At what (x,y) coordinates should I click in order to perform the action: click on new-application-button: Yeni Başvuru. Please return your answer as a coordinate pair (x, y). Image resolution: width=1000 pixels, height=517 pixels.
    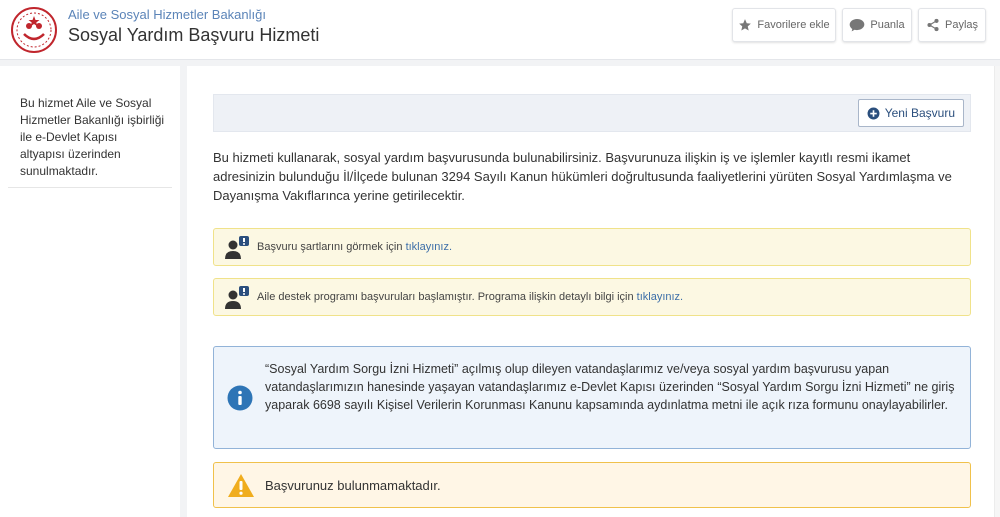
    Looking at the image, I should click on (910, 113).